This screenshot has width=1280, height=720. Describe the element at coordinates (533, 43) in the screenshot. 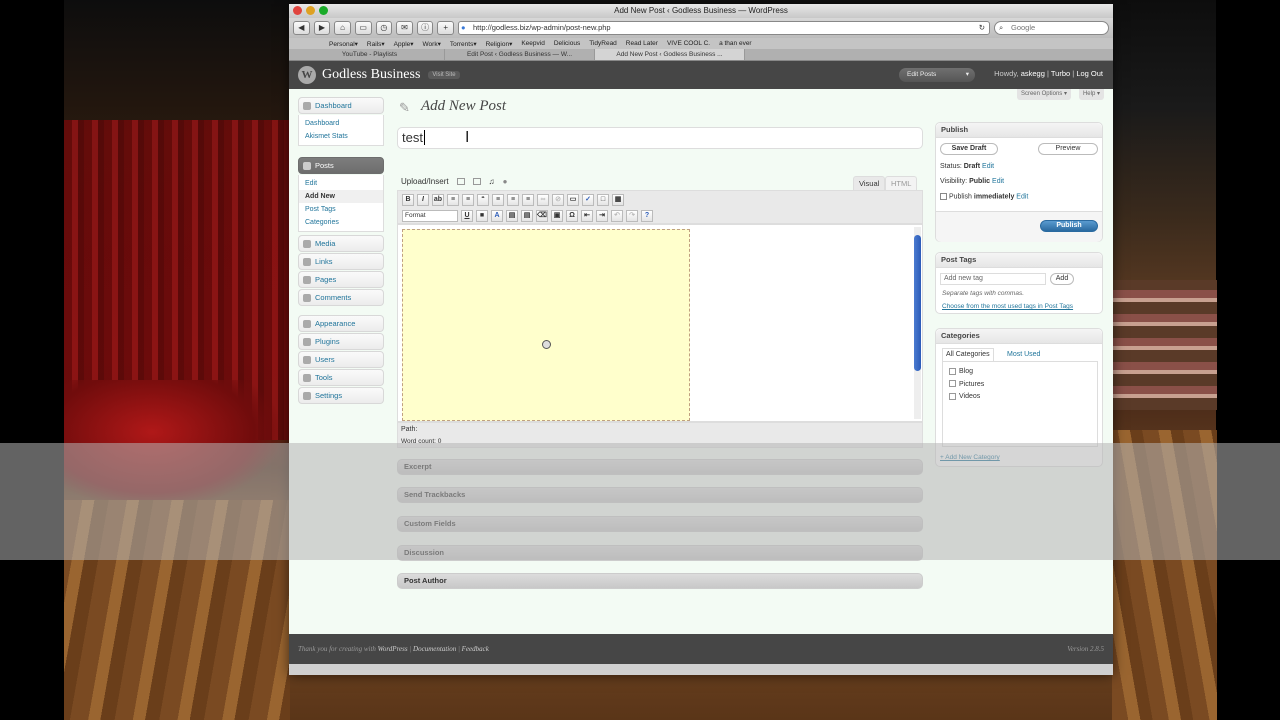

I see `bookmark-keepvid: Keepvid` at that location.